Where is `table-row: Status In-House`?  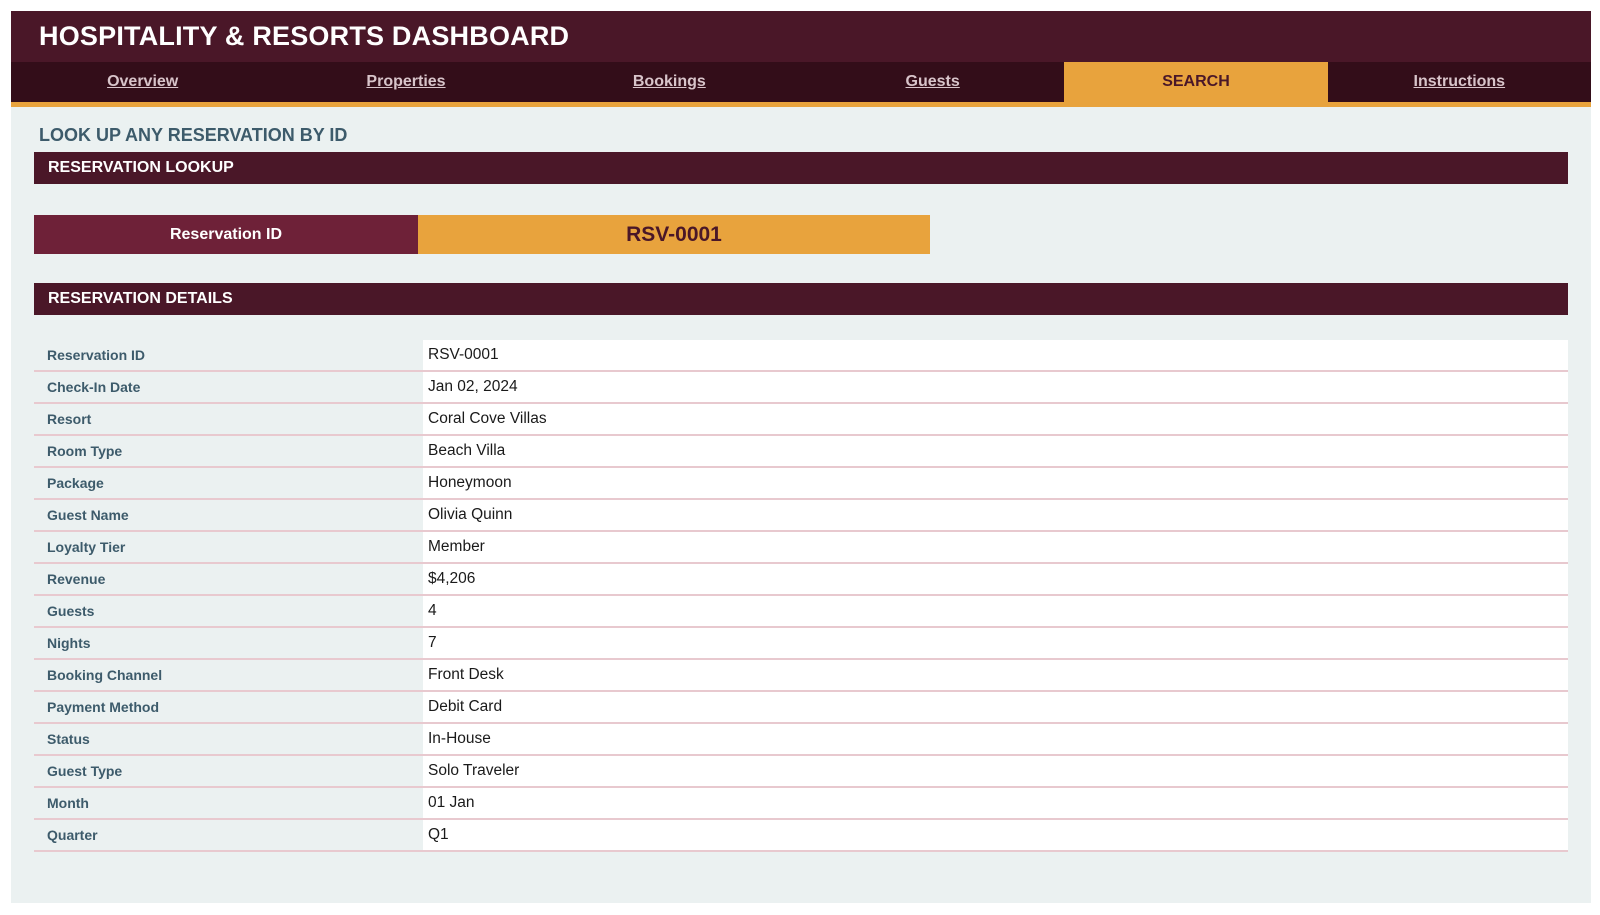 table-row: Status In-House is located at coordinates (801, 739).